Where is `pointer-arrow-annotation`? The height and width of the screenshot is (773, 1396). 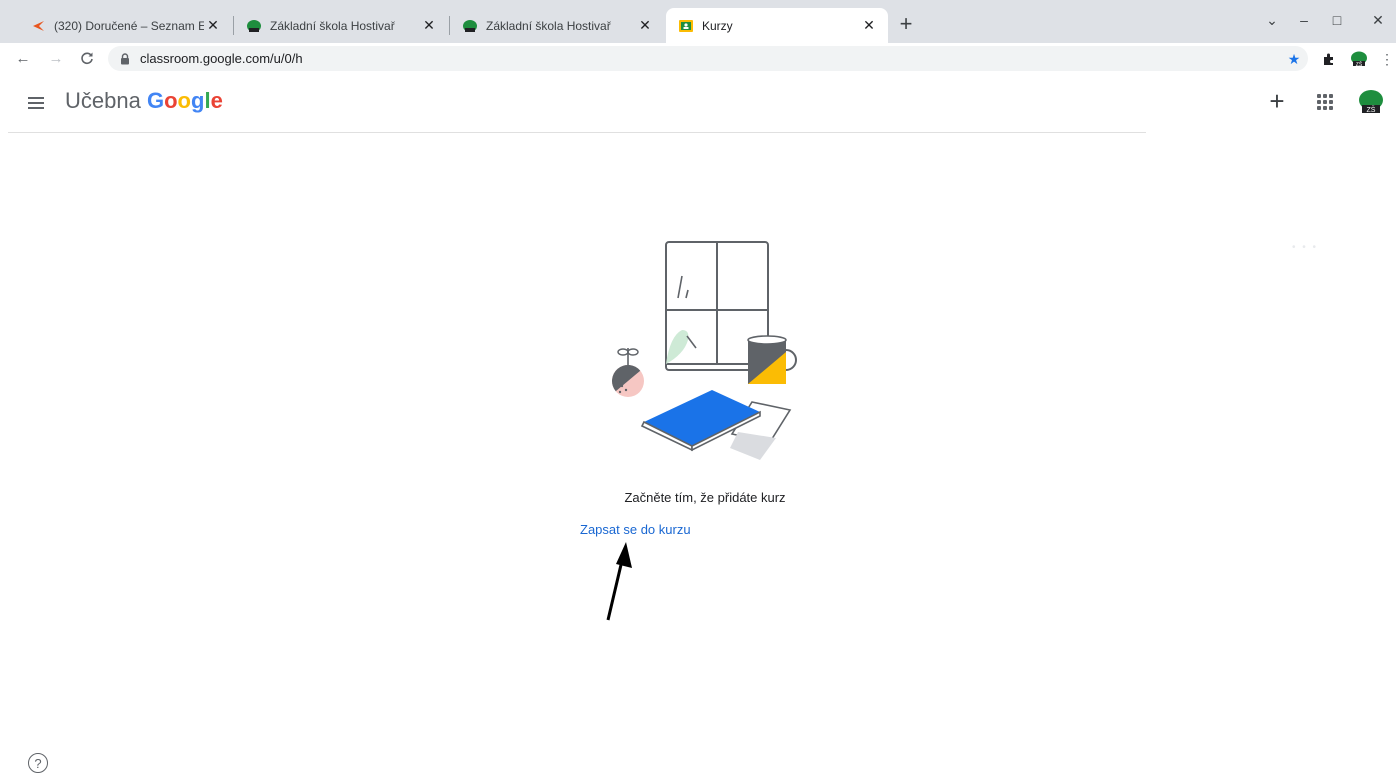 pointer-arrow-annotation is located at coordinates (619, 581).